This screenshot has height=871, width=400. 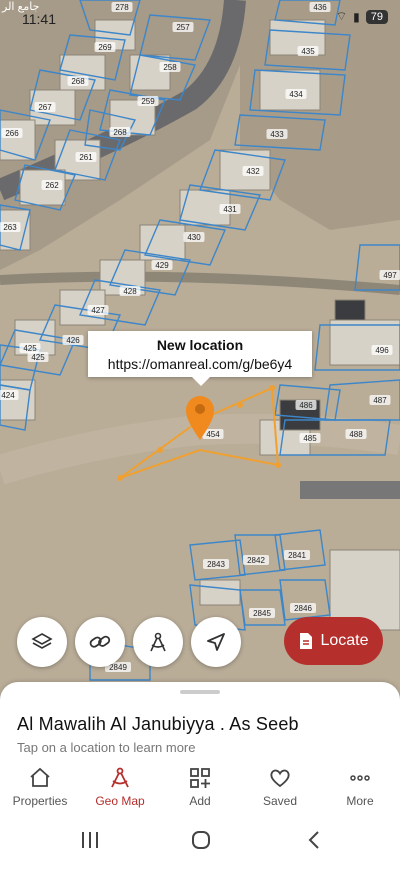 I want to click on nav-add: Add, so click(x=200, y=785).